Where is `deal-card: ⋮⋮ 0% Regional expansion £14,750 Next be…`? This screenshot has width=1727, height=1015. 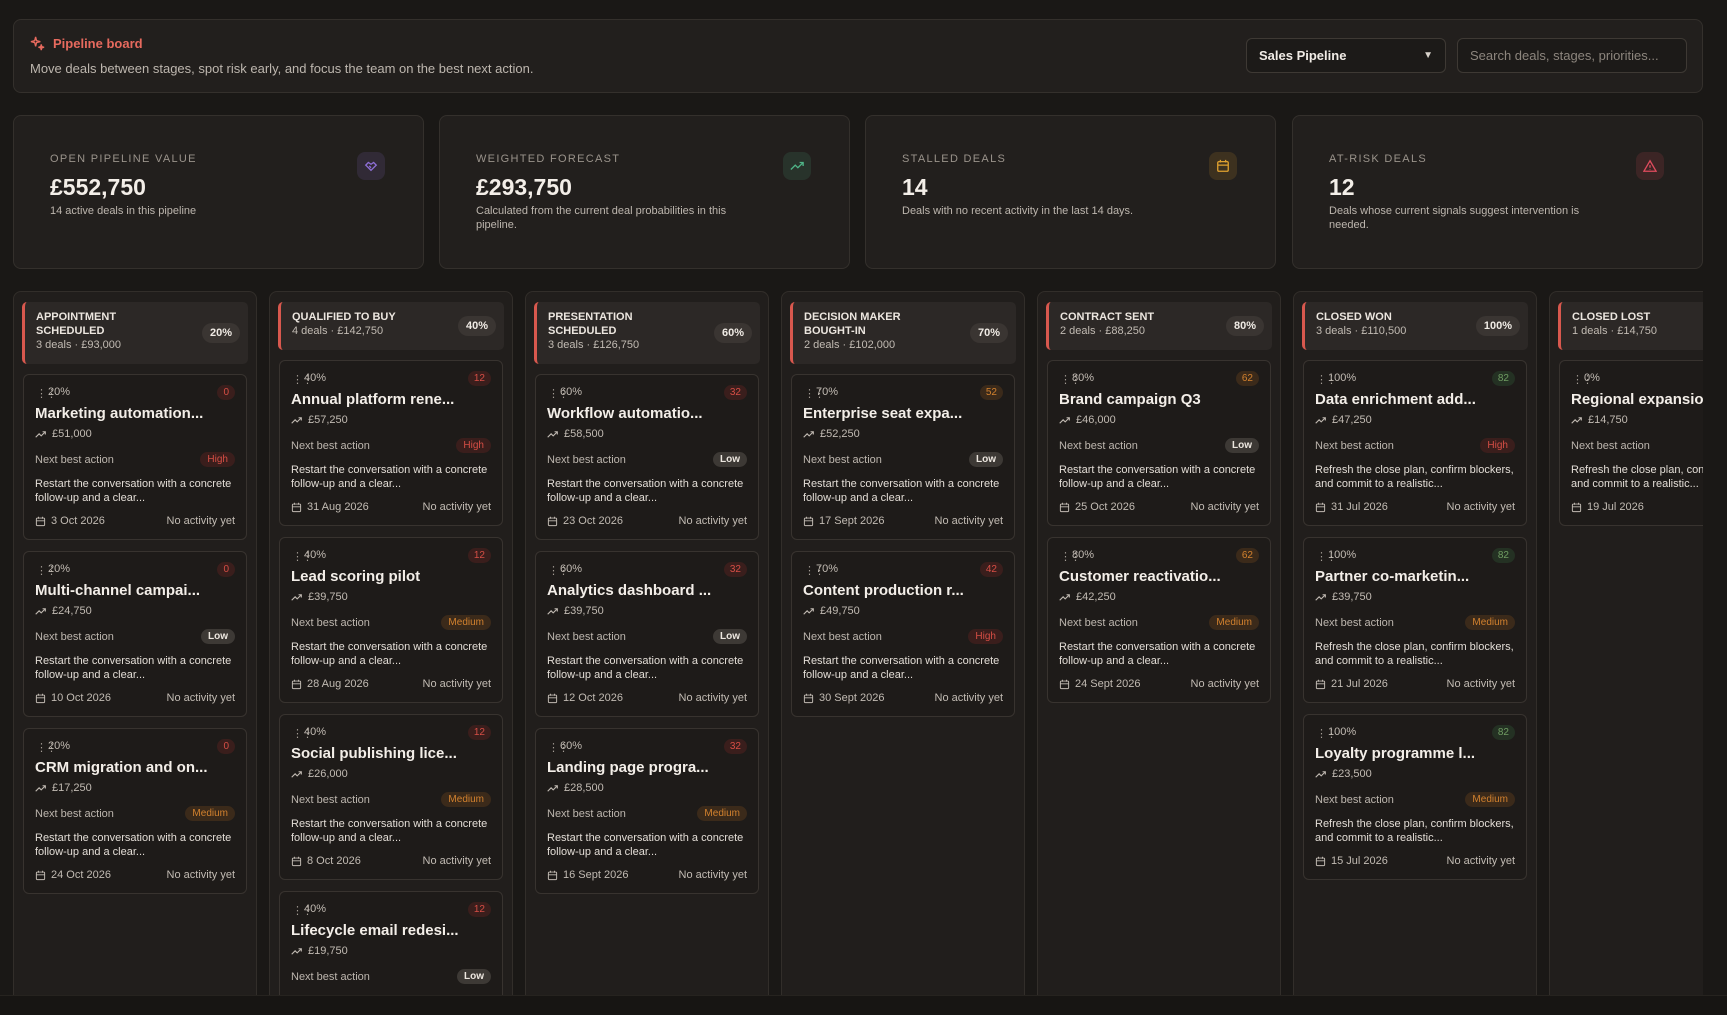 deal-card: ⋮⋮ 0% Regional expansion £14,750 Next be… is located at coordinates (1631, 443).